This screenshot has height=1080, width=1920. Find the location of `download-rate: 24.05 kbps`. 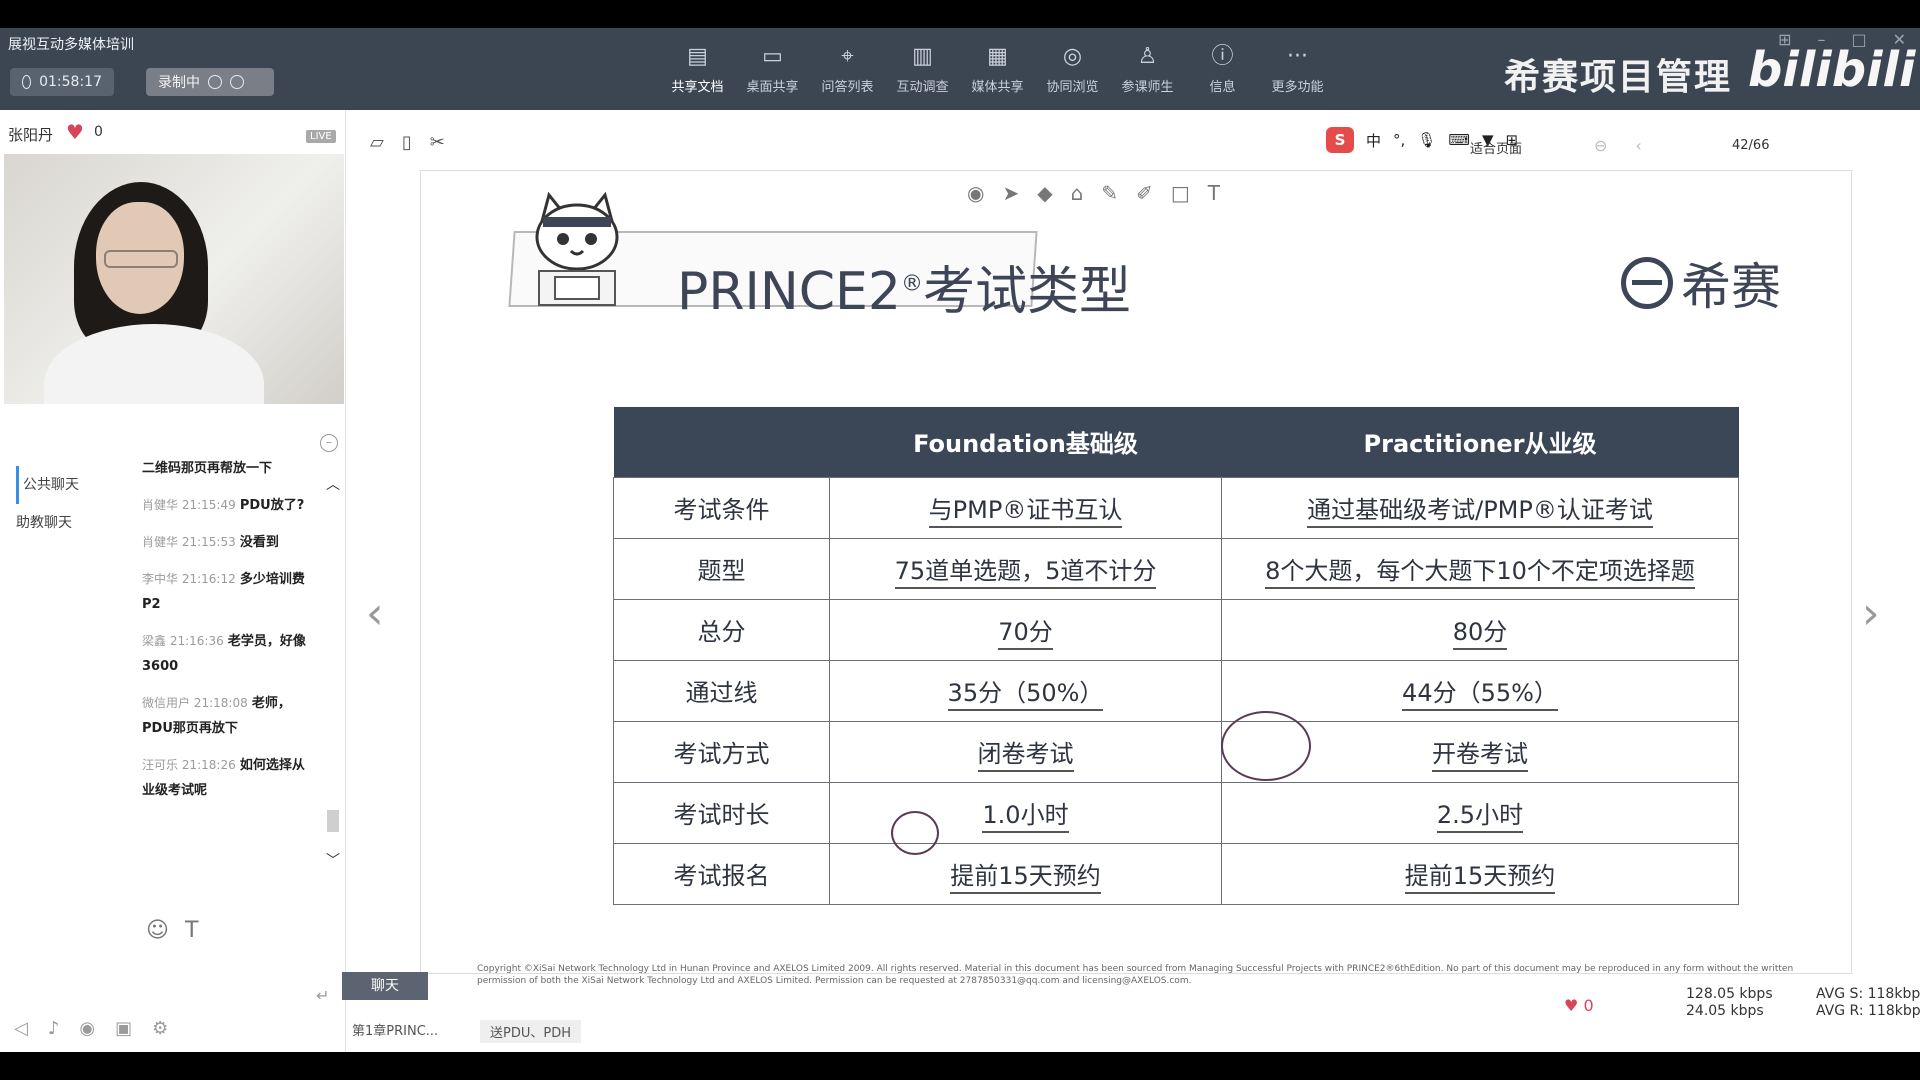

download-rate: 24.05 kbps is located at coordinates (1725, 1011).